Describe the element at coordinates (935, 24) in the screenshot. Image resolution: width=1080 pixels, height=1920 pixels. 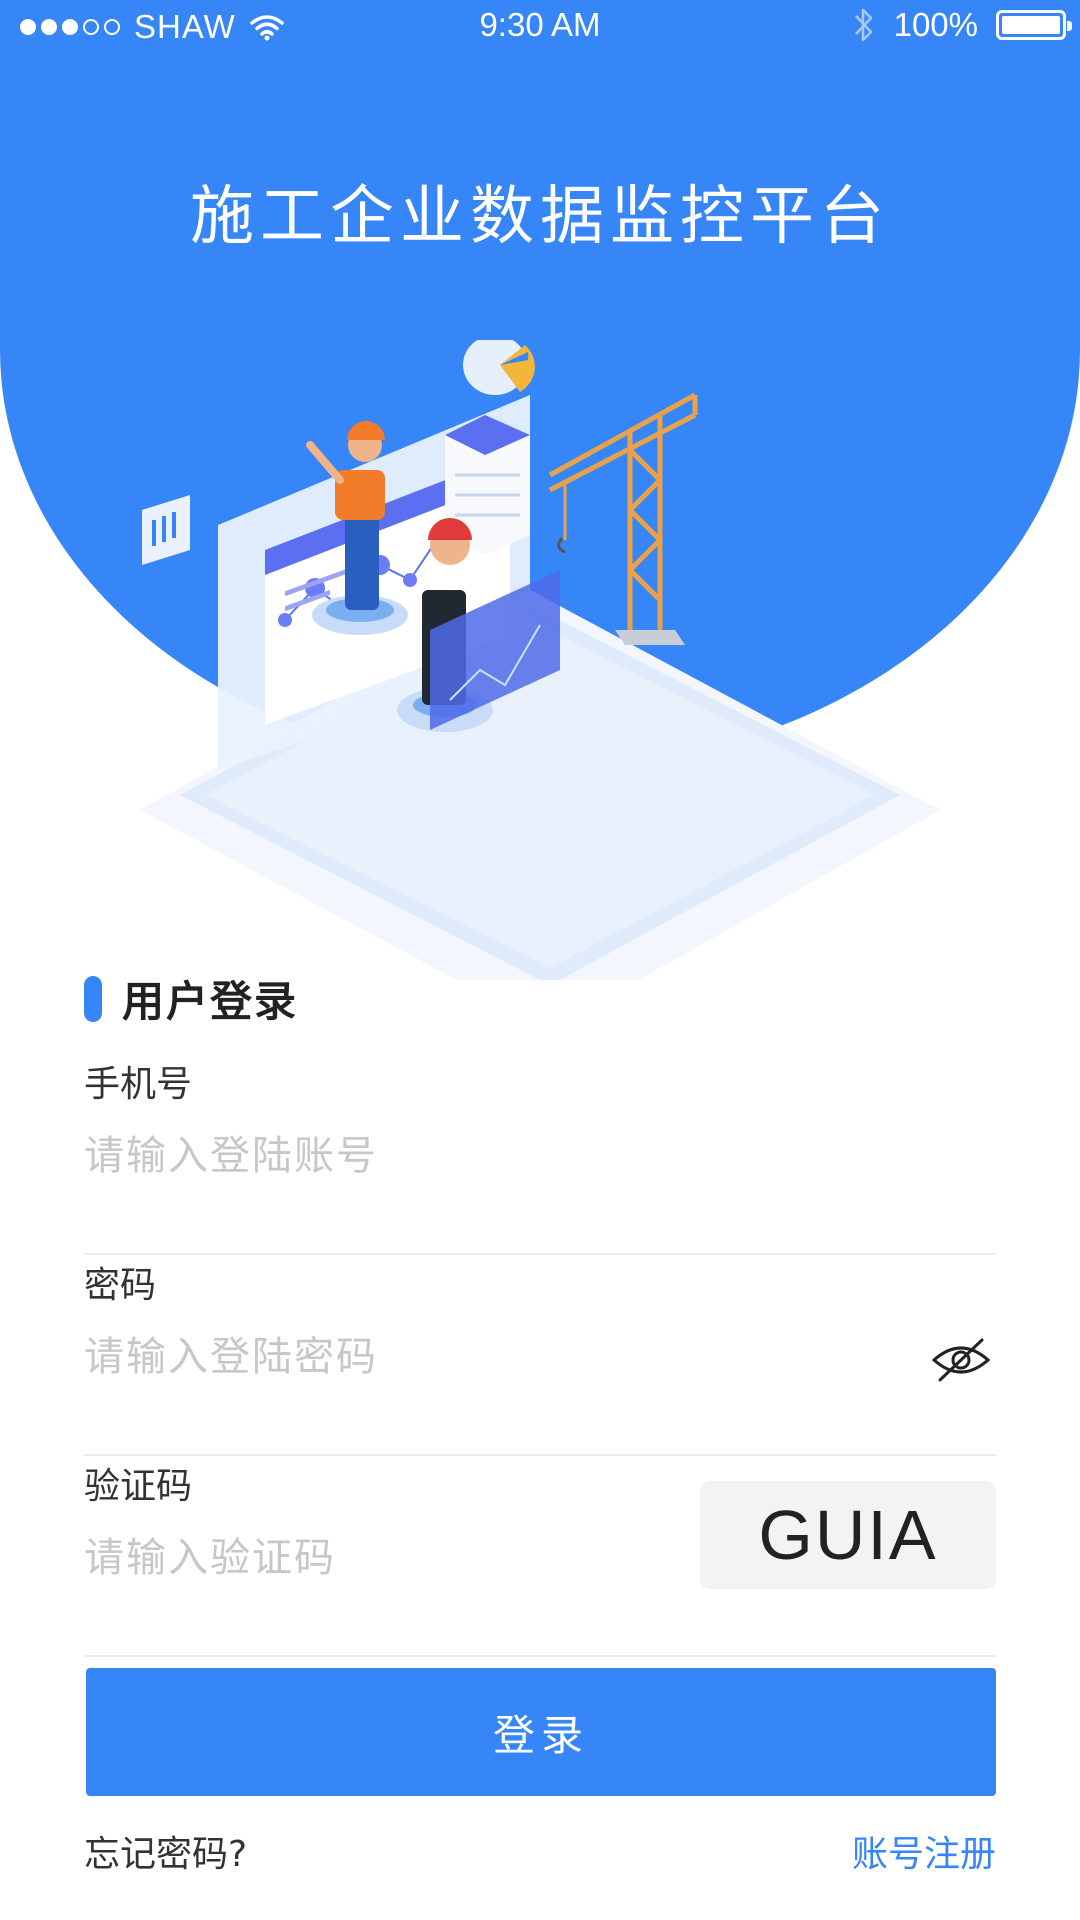
I see `battery-percentage: 100%` at that location.